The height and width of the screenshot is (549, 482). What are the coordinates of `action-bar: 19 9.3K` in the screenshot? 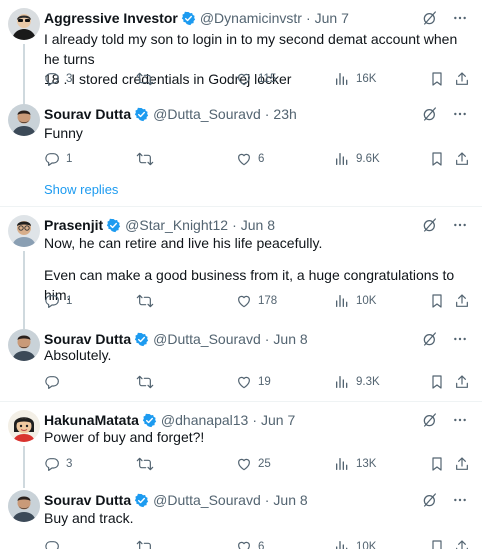 It's located at (256, 382).